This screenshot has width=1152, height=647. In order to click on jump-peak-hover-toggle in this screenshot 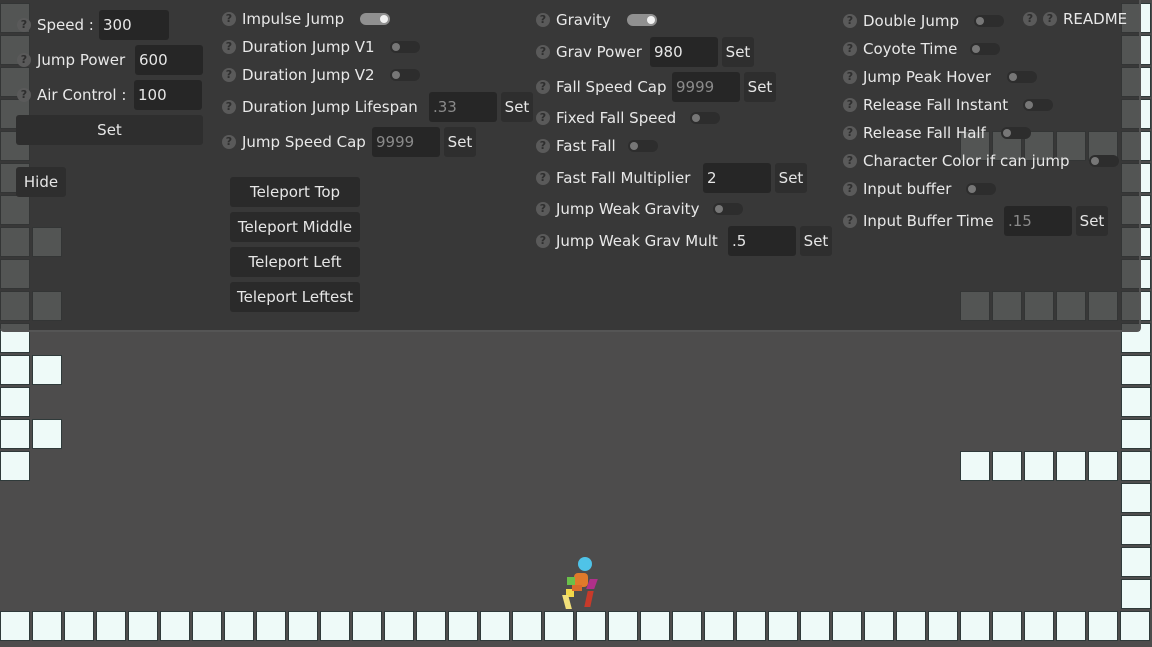, I will do `click(1022, 77)`.